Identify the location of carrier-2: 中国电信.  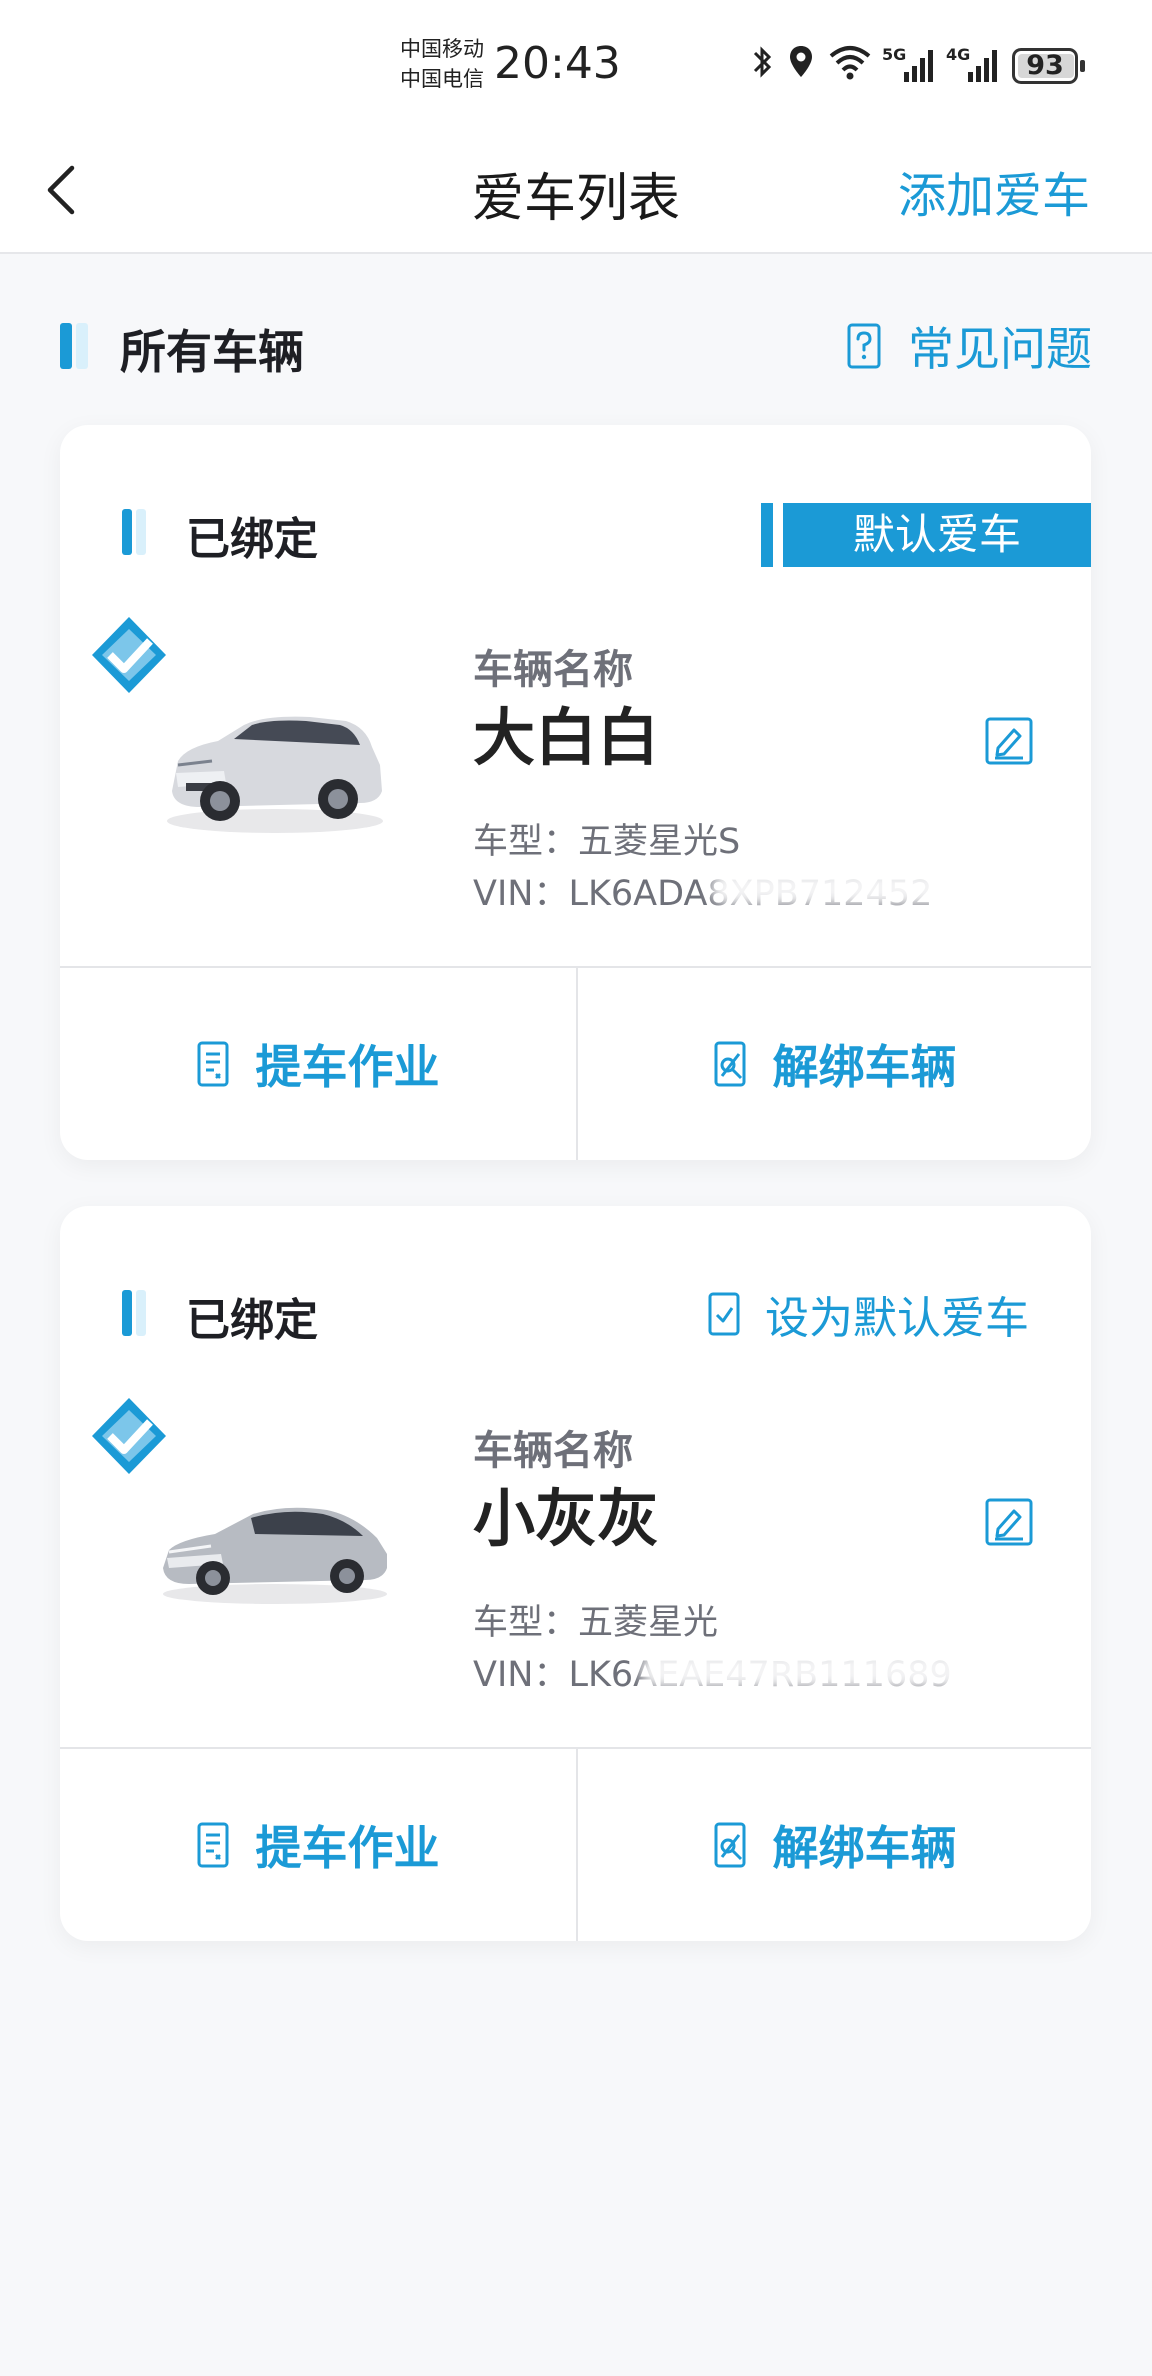
(442, 79).